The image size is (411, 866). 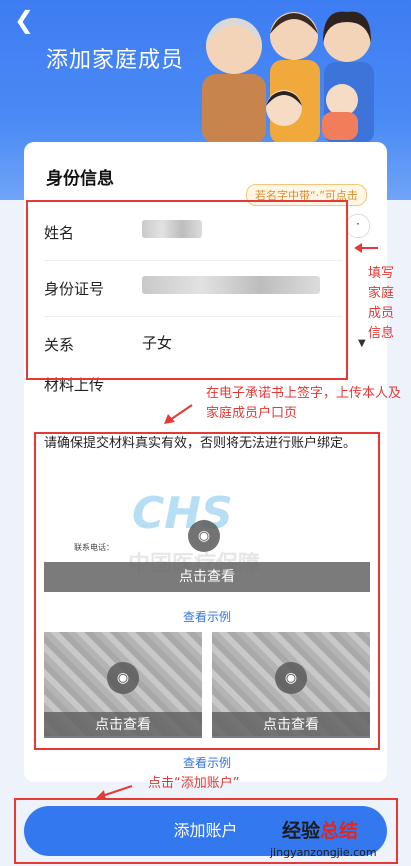 I want to click on annotation-upload-tip: 在电子承诺书上签字，上传本人及家庭成员户口页, so click(x=304, y=403).